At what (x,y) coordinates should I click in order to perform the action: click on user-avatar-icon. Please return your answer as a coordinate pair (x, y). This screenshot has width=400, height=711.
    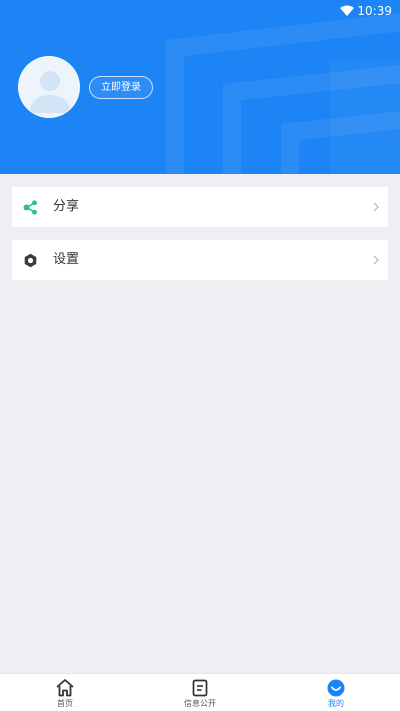
    Looking at the image, I should click on (49, 87).